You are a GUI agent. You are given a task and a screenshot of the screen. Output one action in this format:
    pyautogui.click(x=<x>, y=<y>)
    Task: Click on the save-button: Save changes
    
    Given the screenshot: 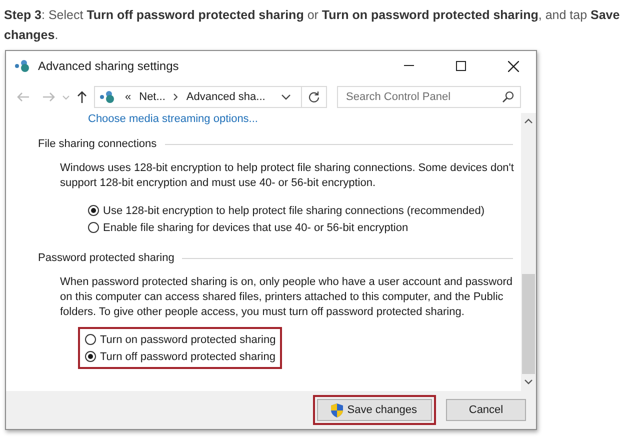 What is the action you would take?
    pyautogui.click(x=374, y=410)
    